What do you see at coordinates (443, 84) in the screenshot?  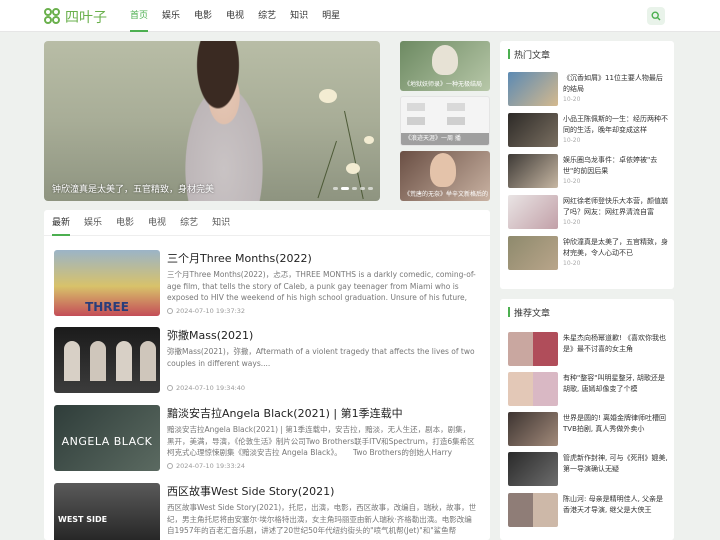 I see `side-thumb-caption: 《地狱妖师录》一种无极结局` at bounding box center [443, 84].